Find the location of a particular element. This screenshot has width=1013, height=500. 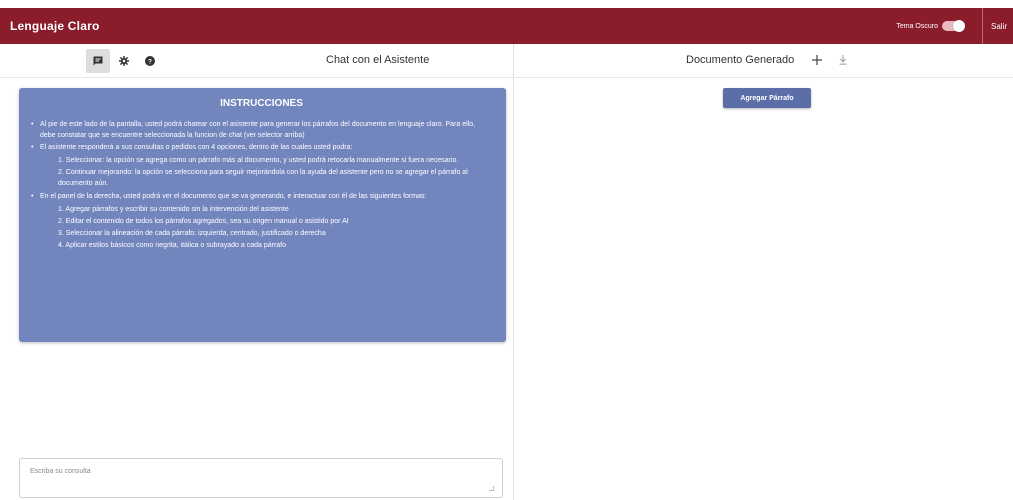

settings-mode-button is located at coordinates (124, 61).